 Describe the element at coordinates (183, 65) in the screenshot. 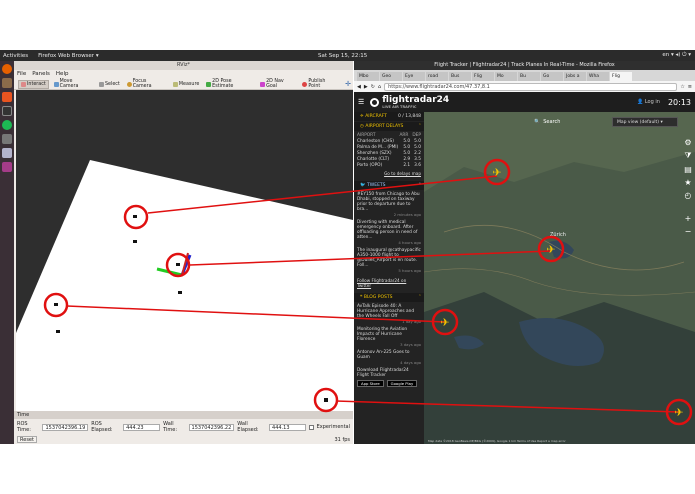

I see `rviz-title: RViz*` at that location.